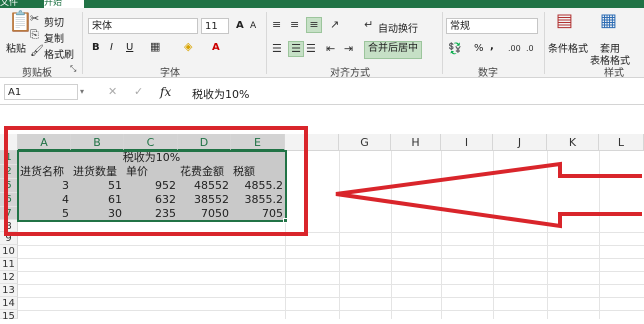 The width and height of the screenshot is (644, 324). Describe the element at coordinates (9, 264) in the screenshot. I see `row-header-11: 11` at that location.